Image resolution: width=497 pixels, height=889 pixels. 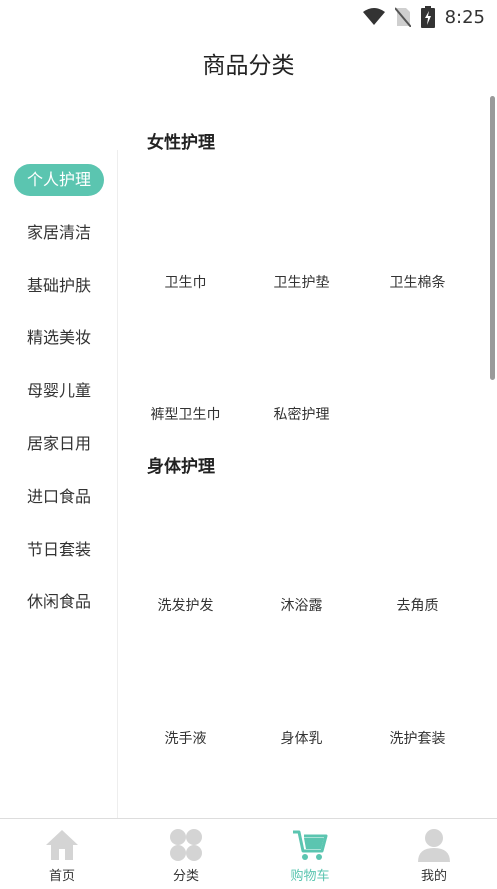 I want to click on category-item: 洗护套装, so click(x=417, y=738).